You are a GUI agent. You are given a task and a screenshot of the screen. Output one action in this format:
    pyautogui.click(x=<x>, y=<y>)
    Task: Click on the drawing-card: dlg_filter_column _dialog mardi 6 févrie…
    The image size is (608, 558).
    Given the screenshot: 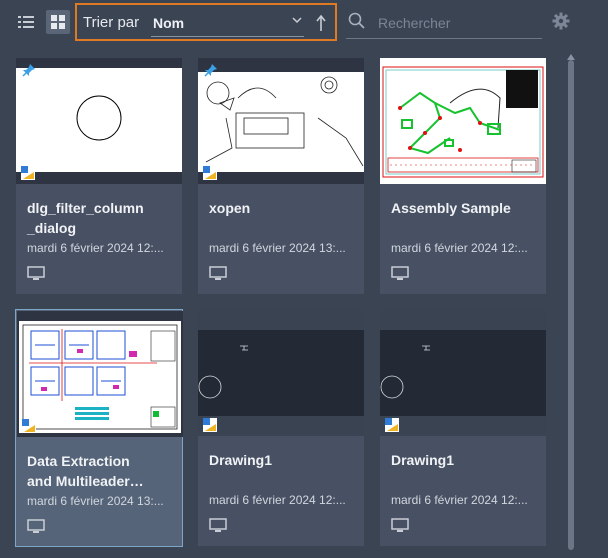 What is the action you would take?
    pyautogui.click(x=99, y=176)
    